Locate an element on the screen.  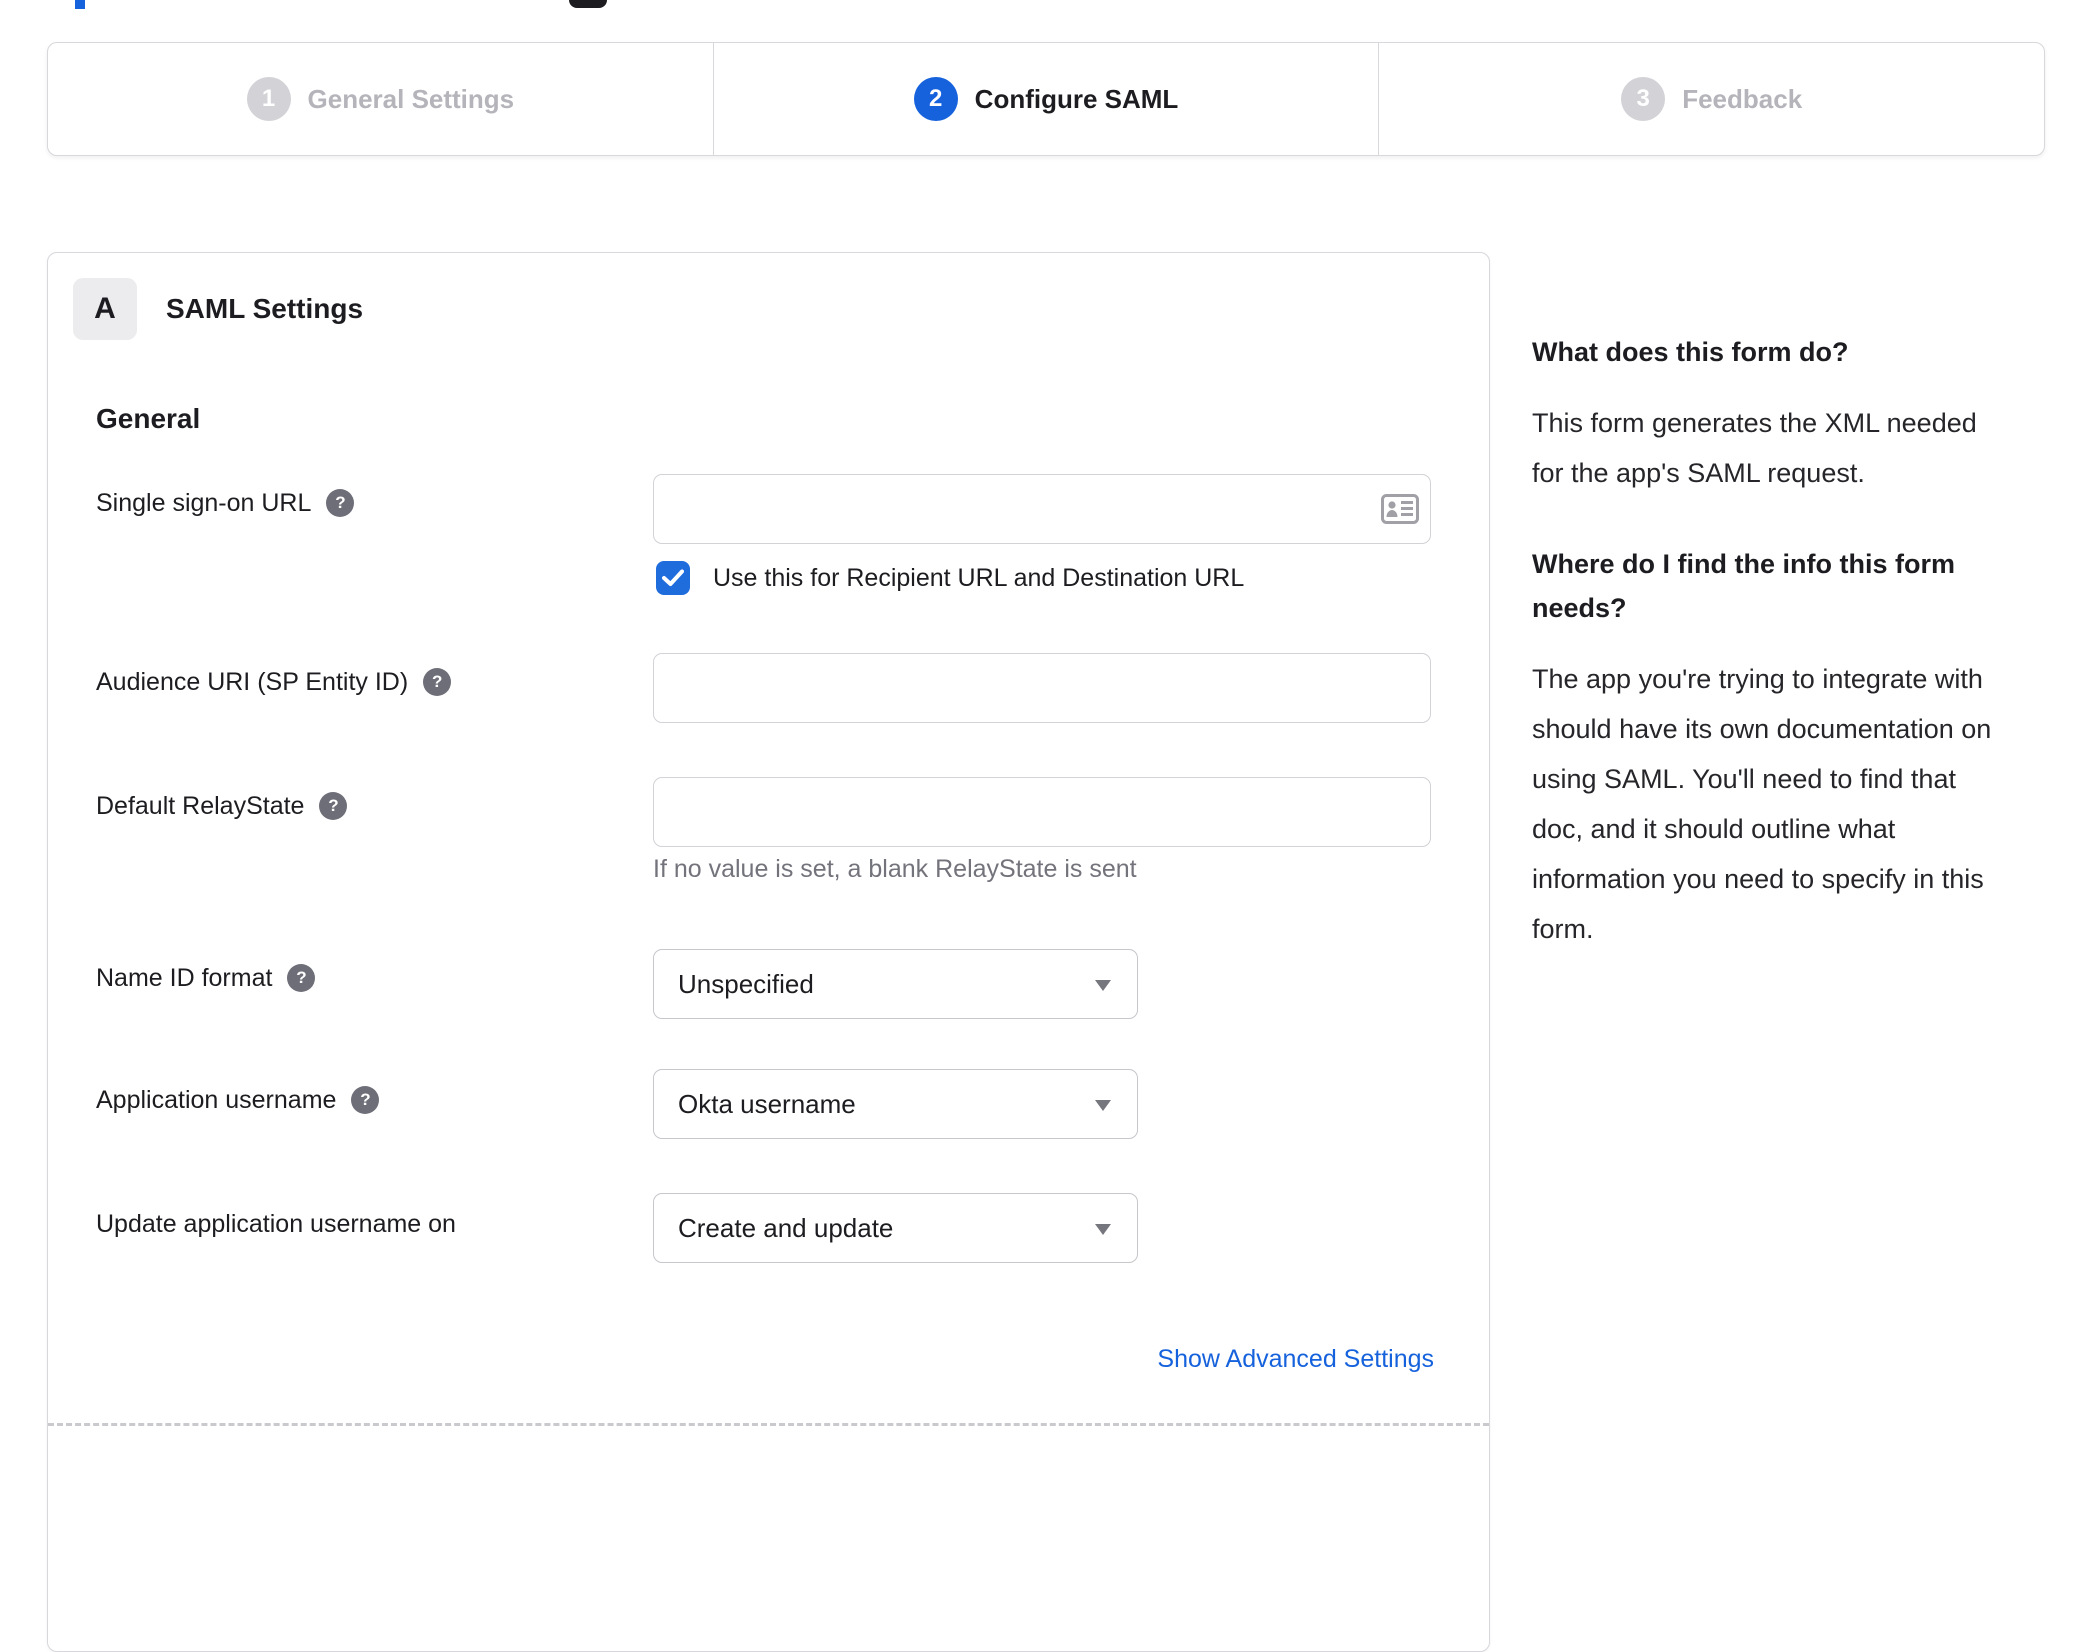
relaystate-label-row: Default RelayState ? is located at coordinates (222, 806).